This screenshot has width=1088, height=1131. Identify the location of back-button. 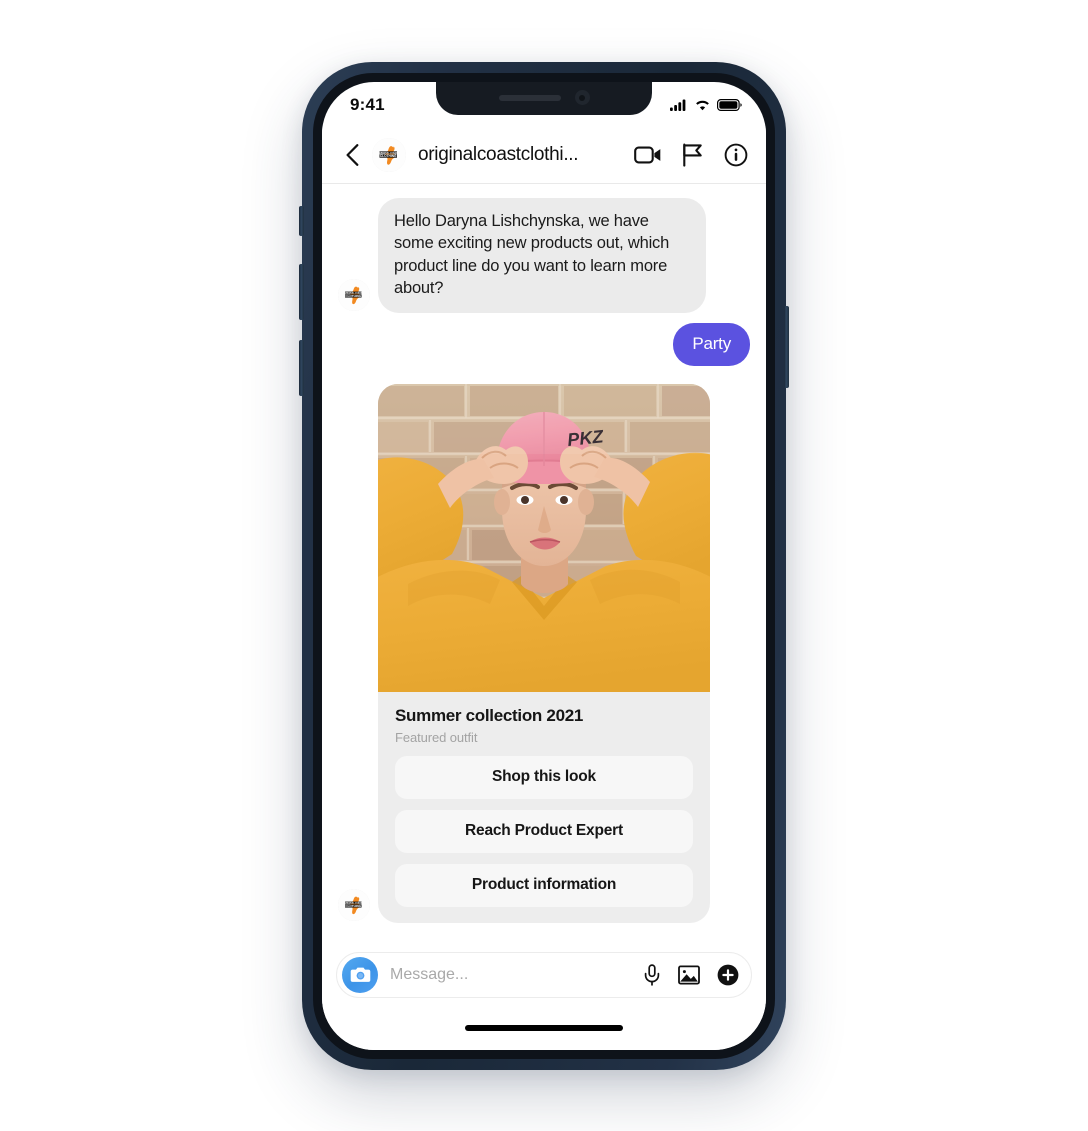
(352, 155).